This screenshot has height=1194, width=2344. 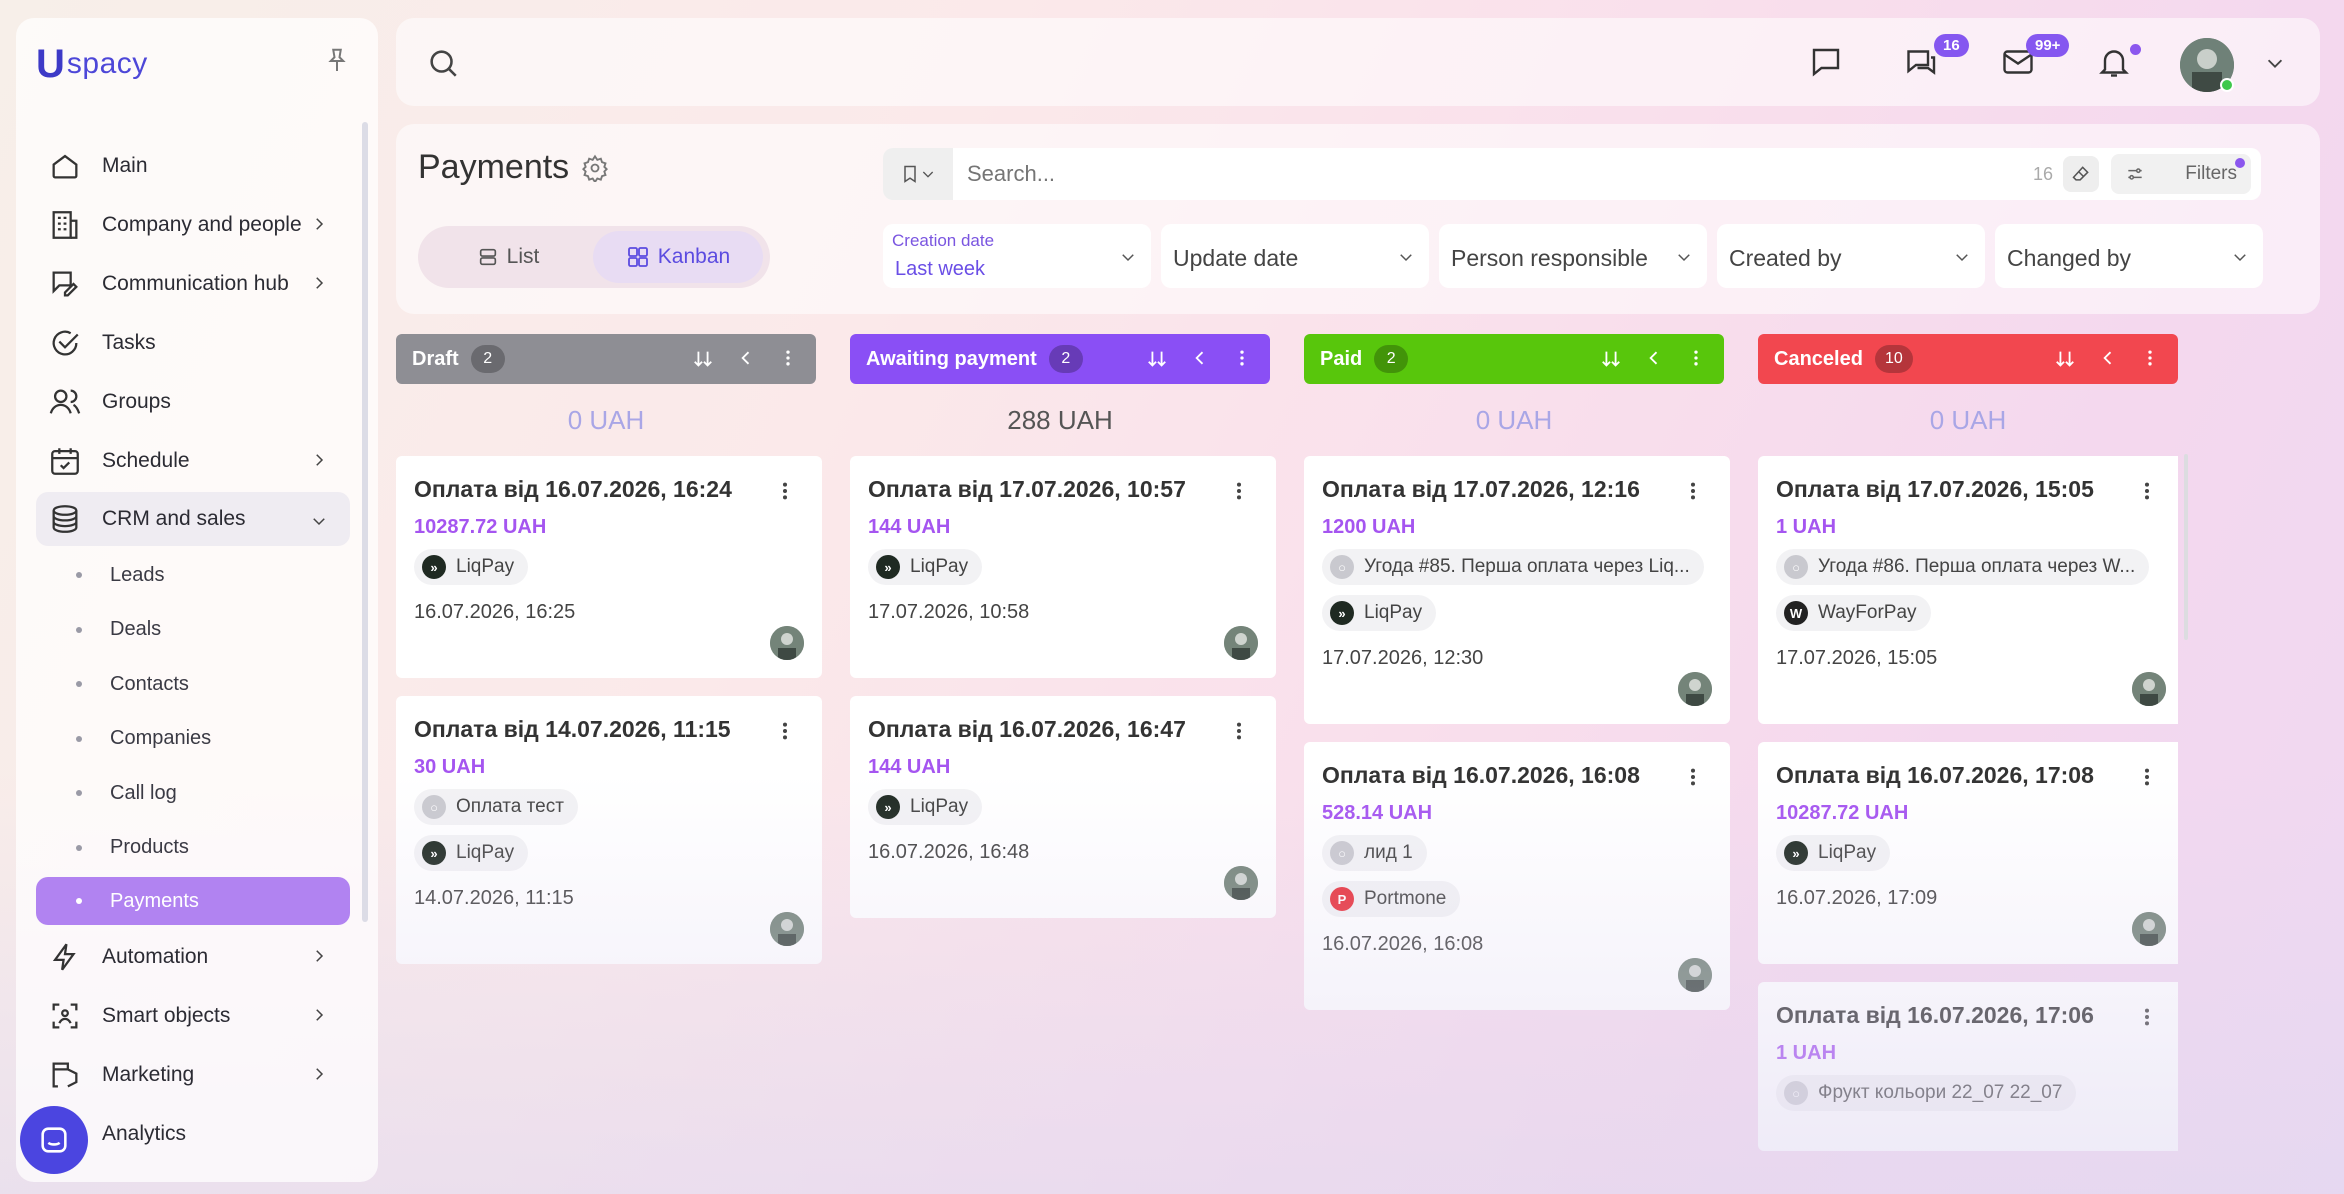 I want to click on sidebar-subitem-contacts: Contacts, so click(x=193, y=684).